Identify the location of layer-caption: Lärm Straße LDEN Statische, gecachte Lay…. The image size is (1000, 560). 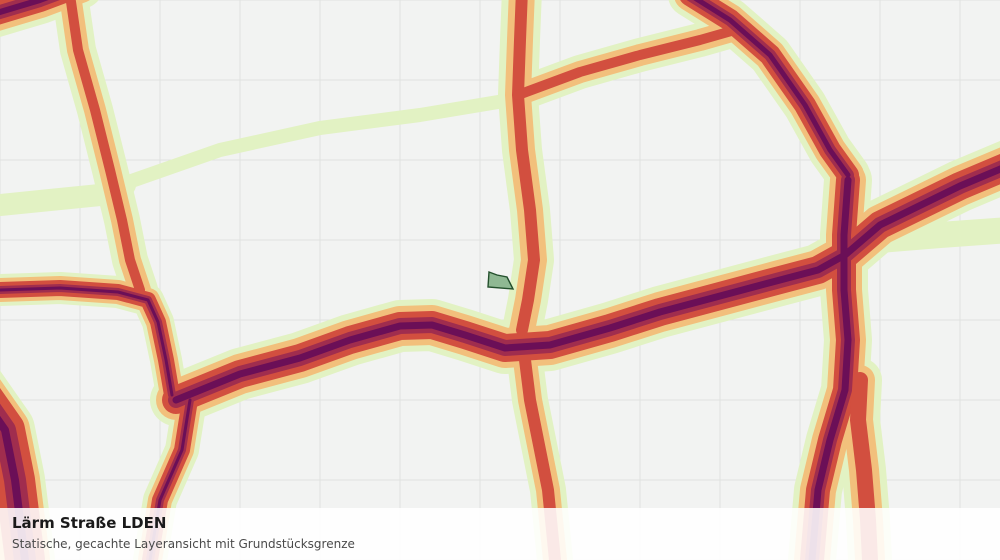
(500, 534).